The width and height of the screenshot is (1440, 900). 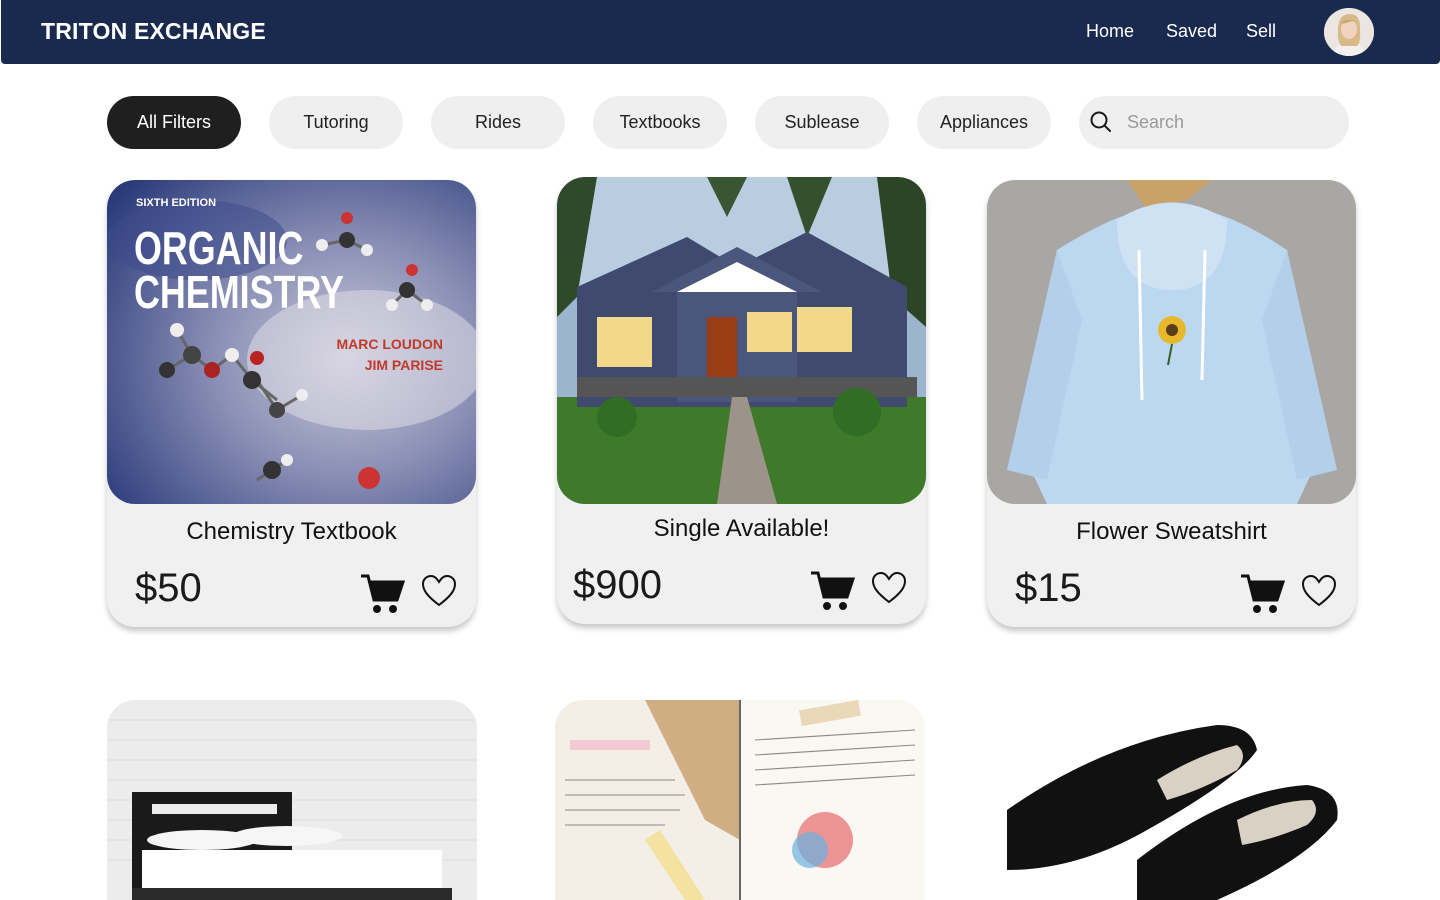 What do you see at coordinates (1191, 31) in the screenshot?
I see `nav-saved-link: Saved` at bounding box center [1191, 31].